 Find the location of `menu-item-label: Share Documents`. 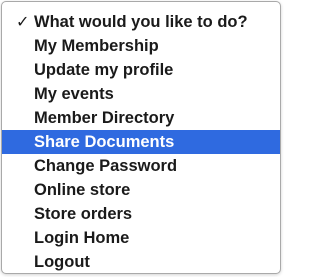

menu-item-label: Share Documents is located at coordinates (104, 142).